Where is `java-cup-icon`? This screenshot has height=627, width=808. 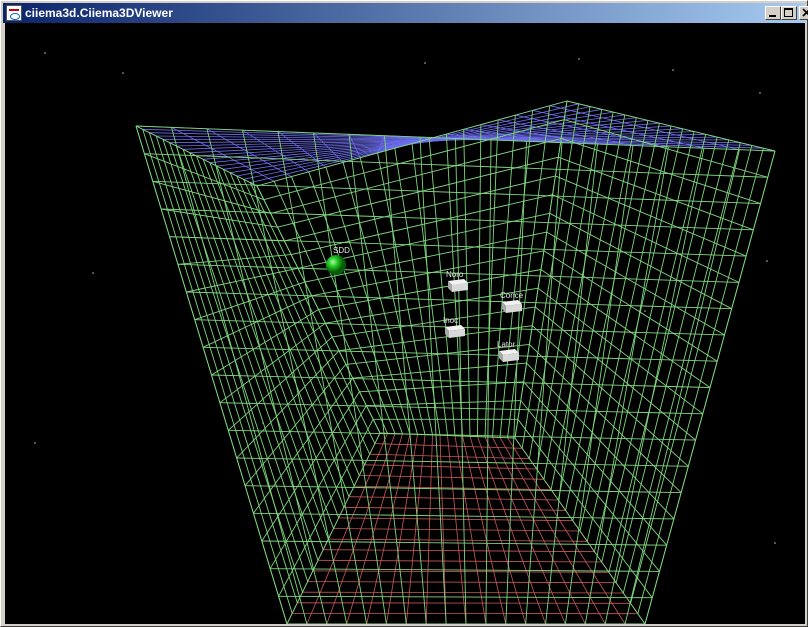 java-cup-icon is located at coordinates (14, 13).